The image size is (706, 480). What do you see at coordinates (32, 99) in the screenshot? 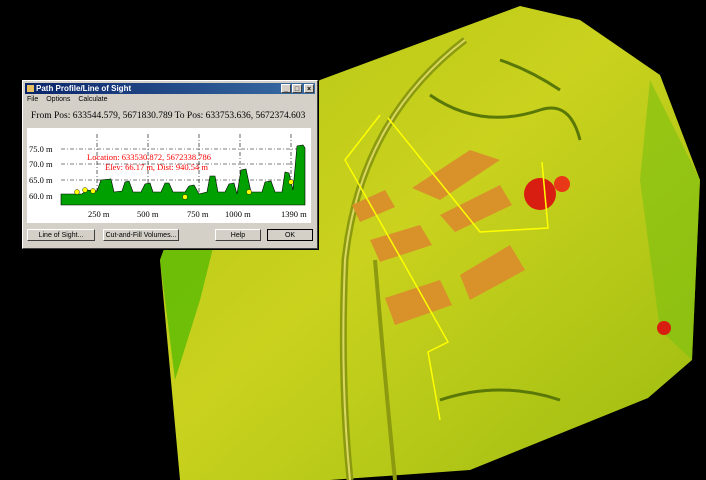
I see `menu-file: File` at bounding box center [32, 99].